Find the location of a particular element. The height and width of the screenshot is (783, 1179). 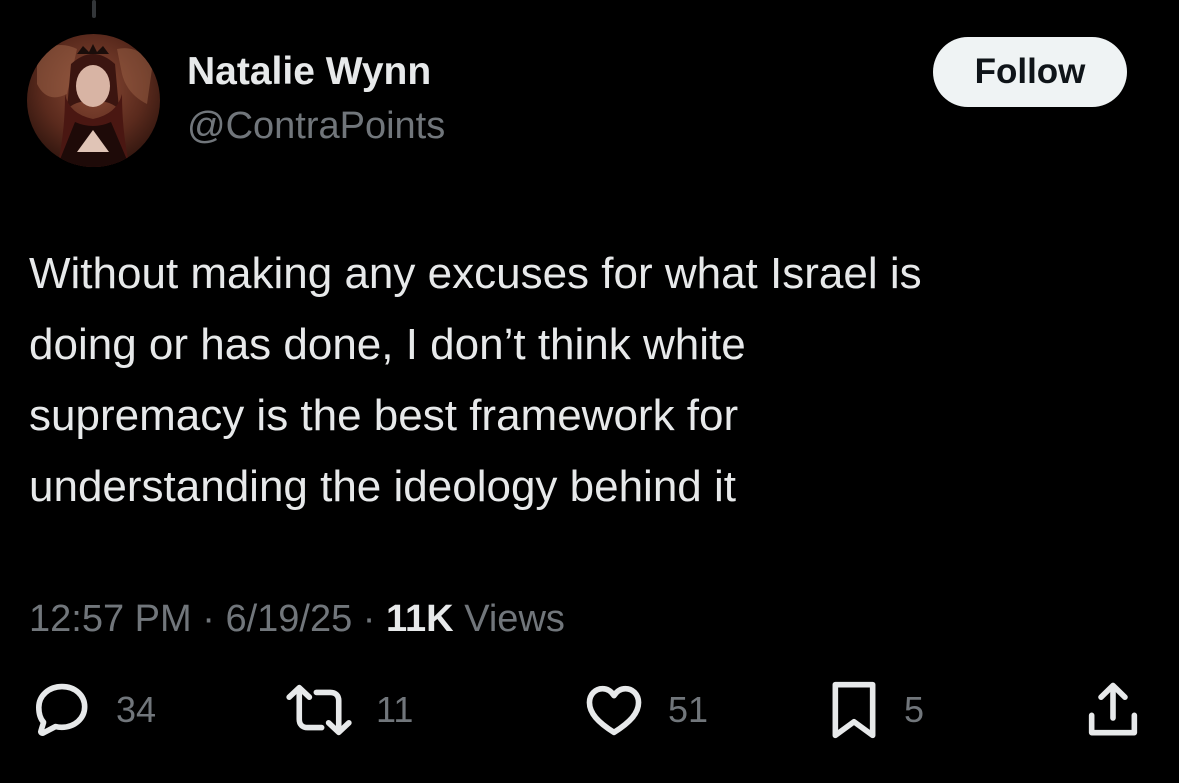

share-icon is located at coordinates (1113, 709).